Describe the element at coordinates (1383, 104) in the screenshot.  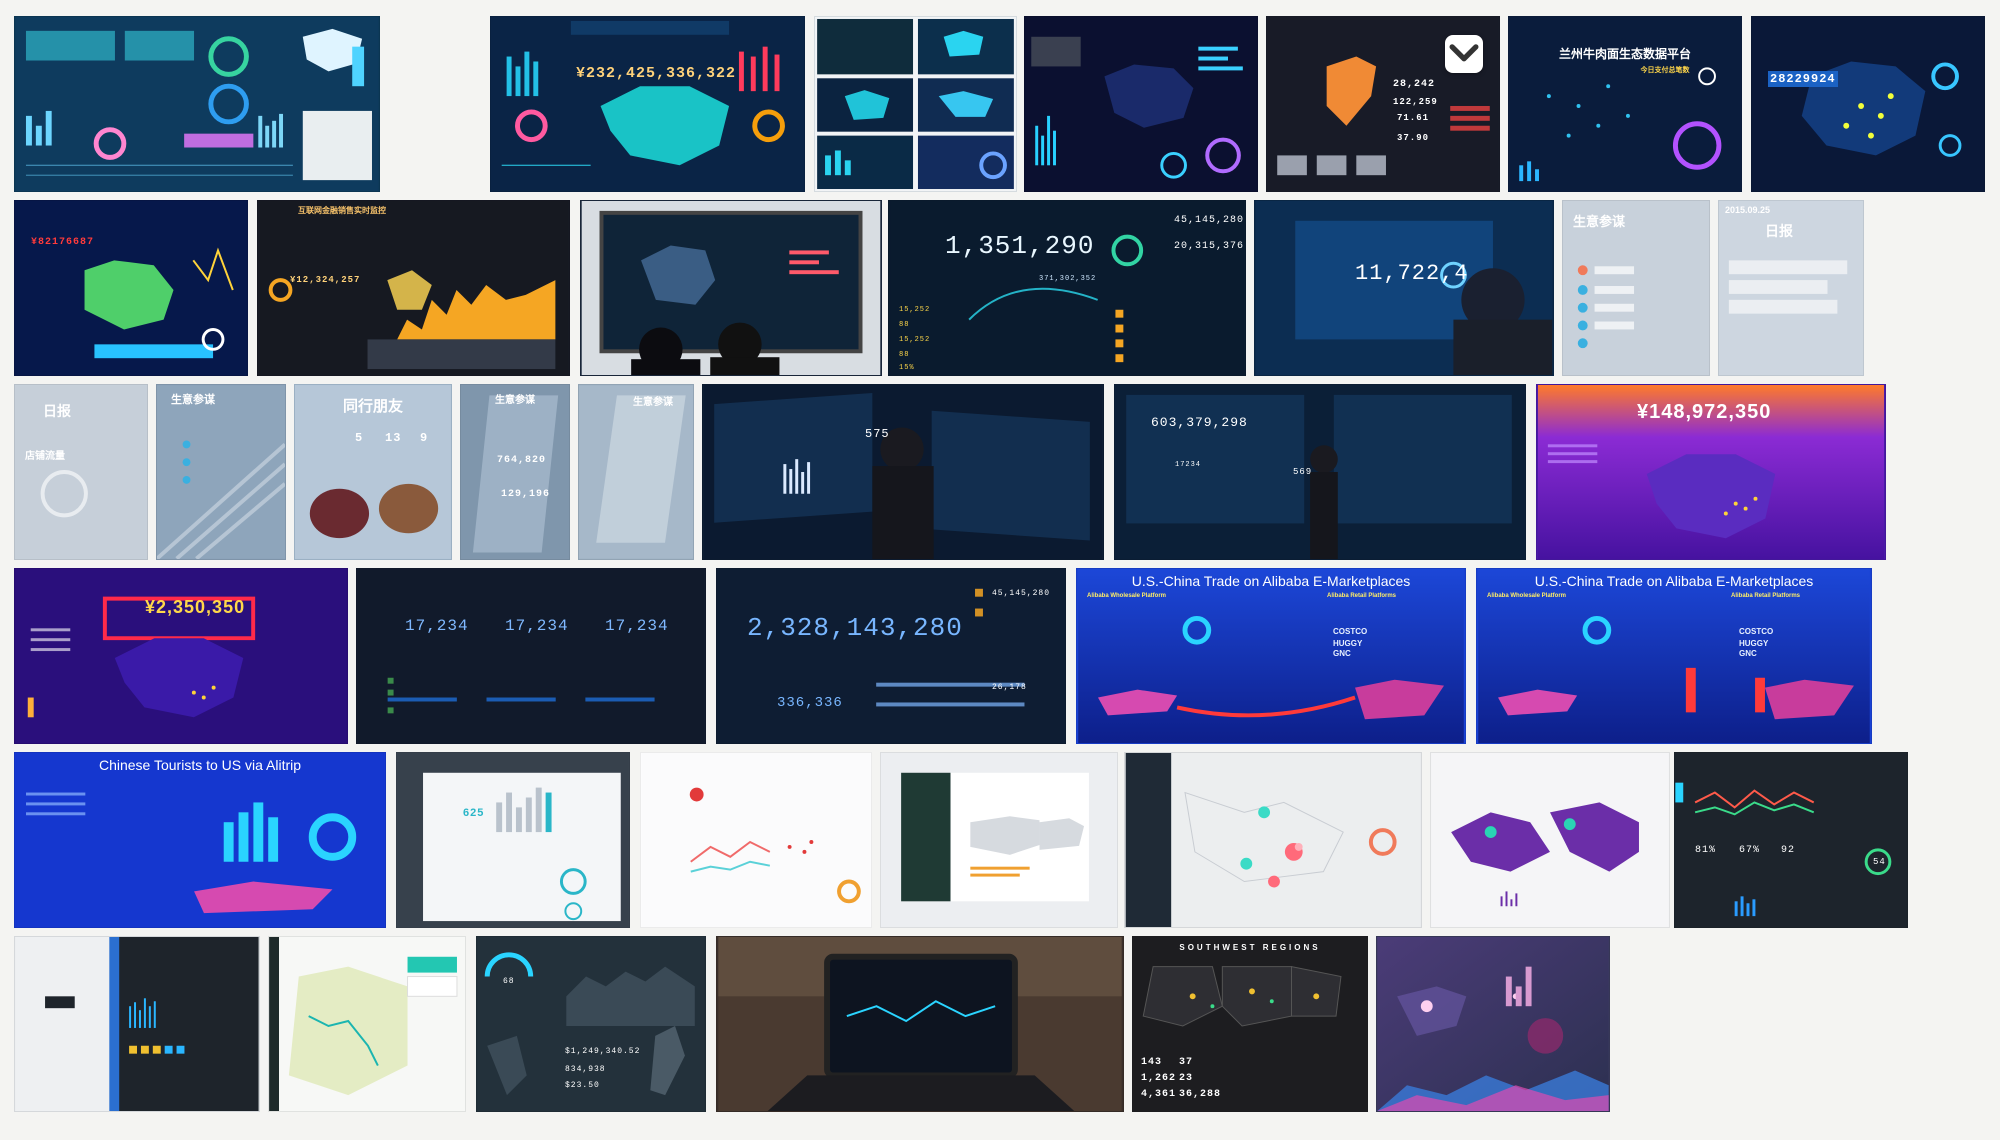
I see `dashboard-thumbnail-5: 28,242 122,259 71.61 37.90` at that location.